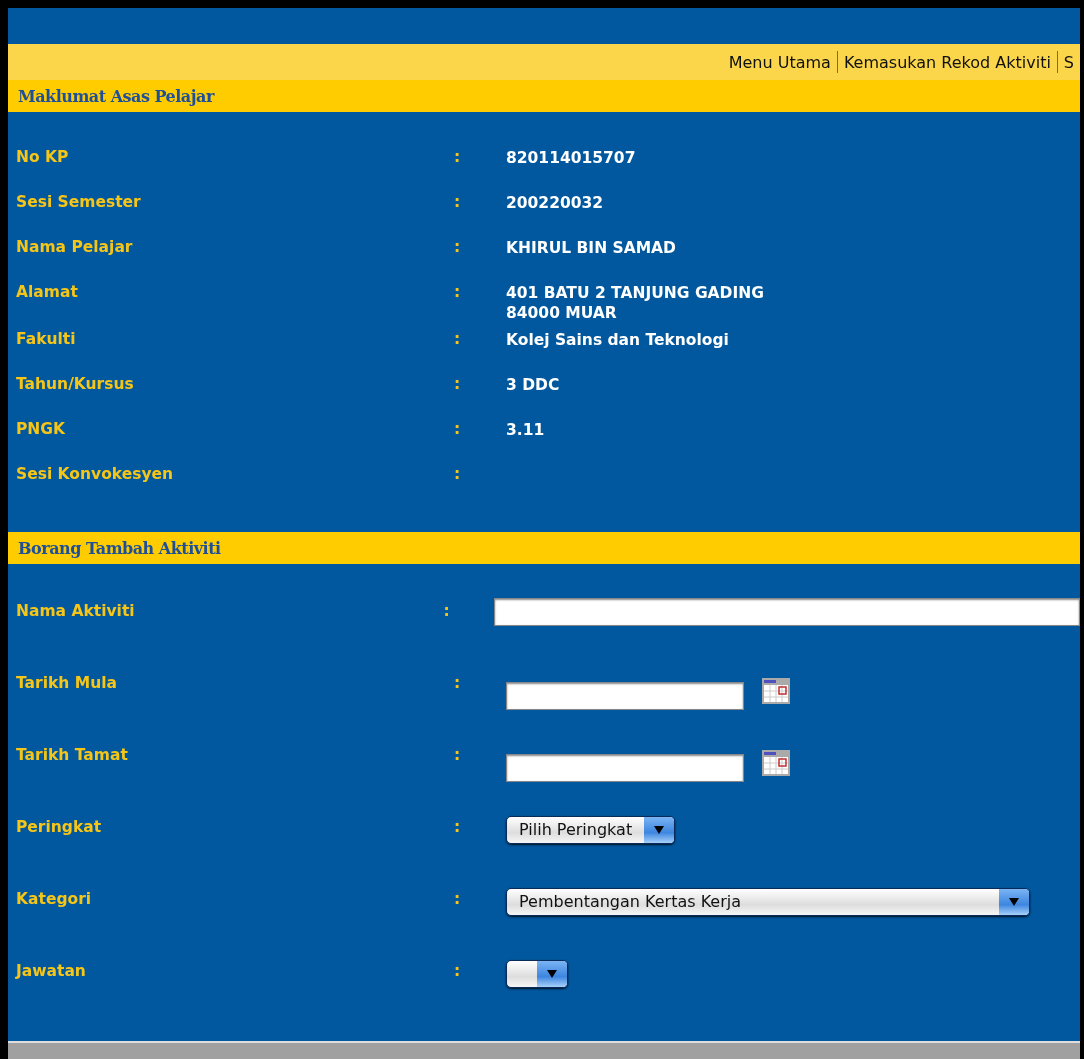  Describe the element at coordinates (47, 292) in the screenshot. I see `field-label: Alamat` at that location.